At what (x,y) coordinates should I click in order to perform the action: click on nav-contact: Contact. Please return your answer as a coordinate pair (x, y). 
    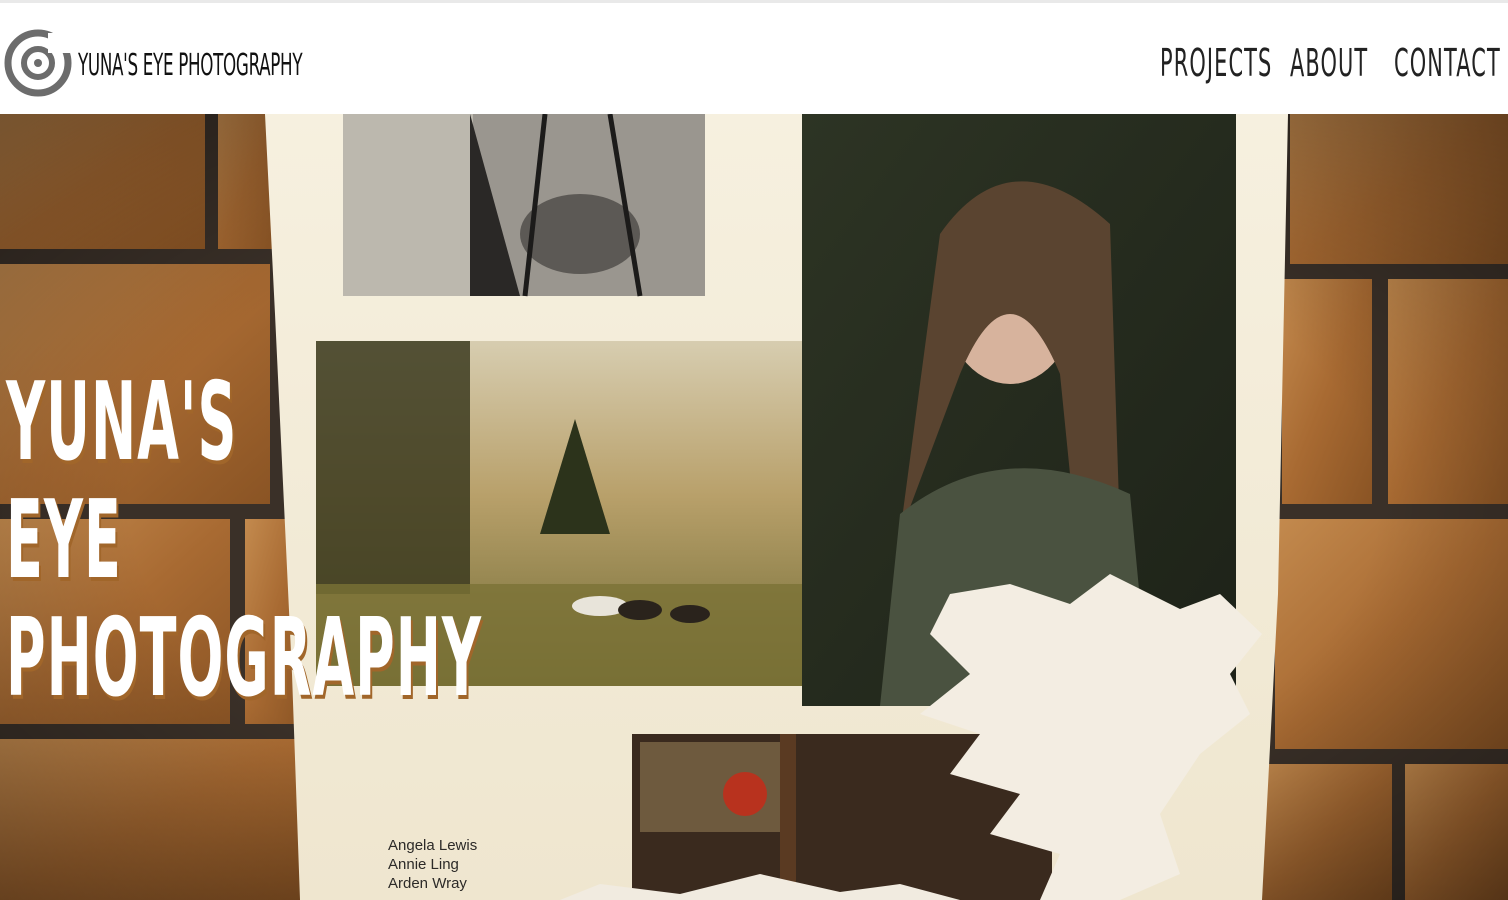
    Looking at the image, I should click on (1447, 63).